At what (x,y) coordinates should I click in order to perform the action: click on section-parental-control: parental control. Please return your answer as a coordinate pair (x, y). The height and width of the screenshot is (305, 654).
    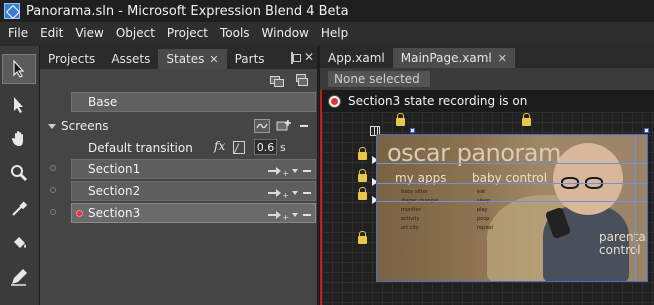
    Looking at the image, I should click on (623, 243).